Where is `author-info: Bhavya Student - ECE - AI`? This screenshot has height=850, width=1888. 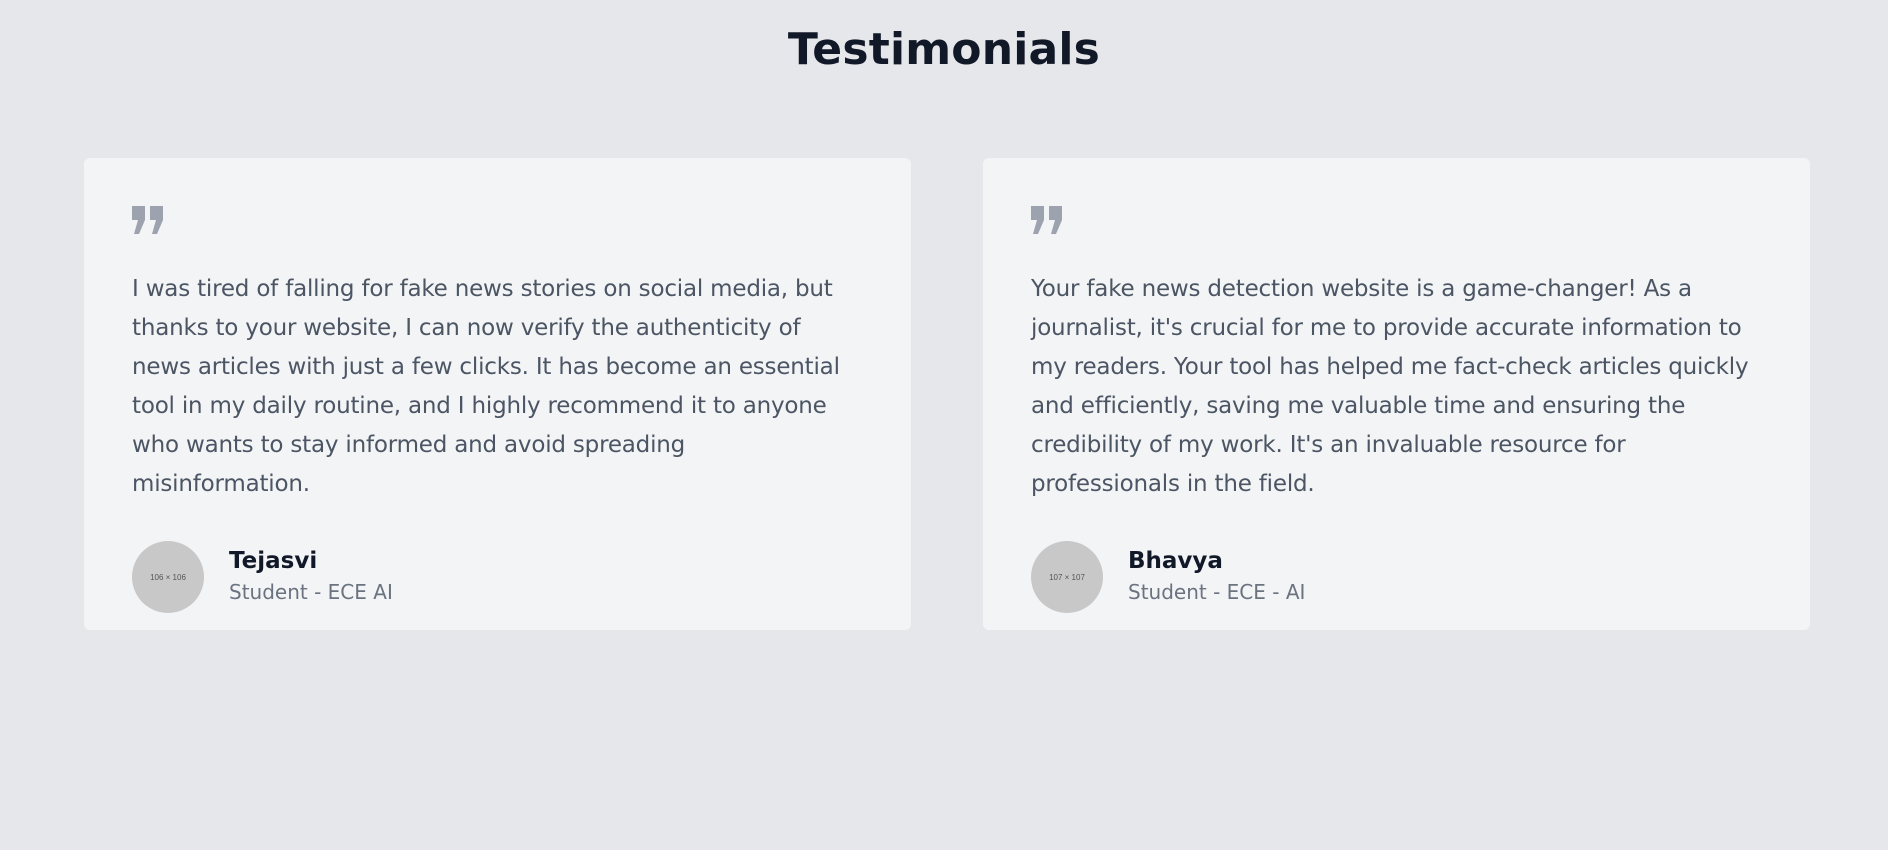
author-info: Bhavya Student - ECE - AI is located at coordinates (1216, 577).